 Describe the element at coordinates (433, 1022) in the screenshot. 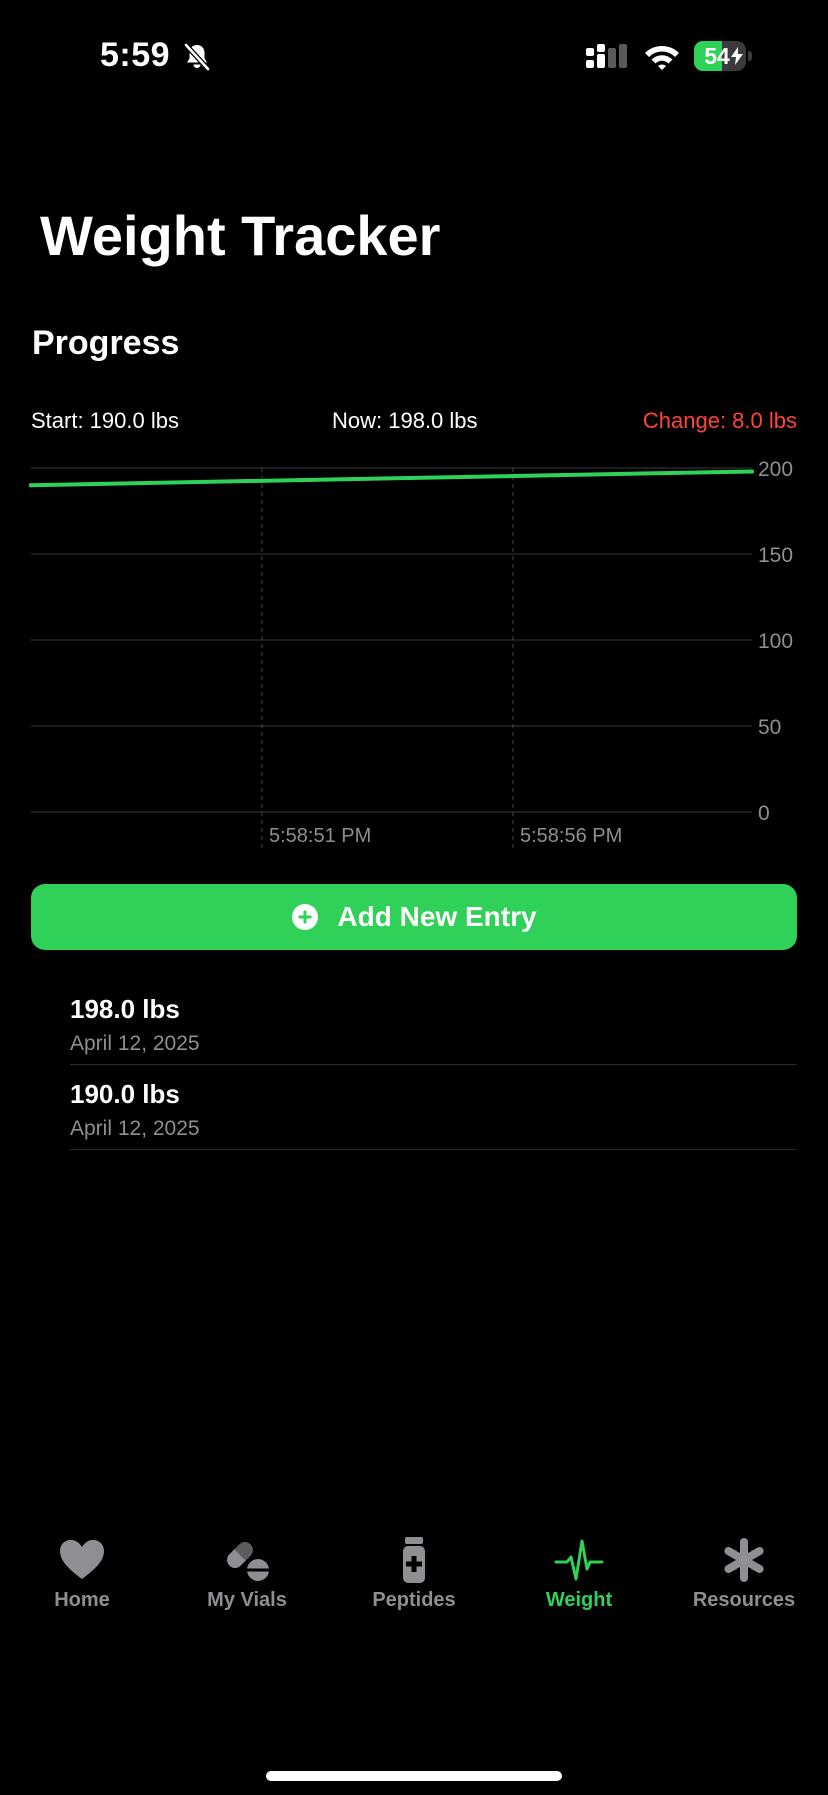

I see `list-item: 198.0 lbs April 12, 2025` at that location.